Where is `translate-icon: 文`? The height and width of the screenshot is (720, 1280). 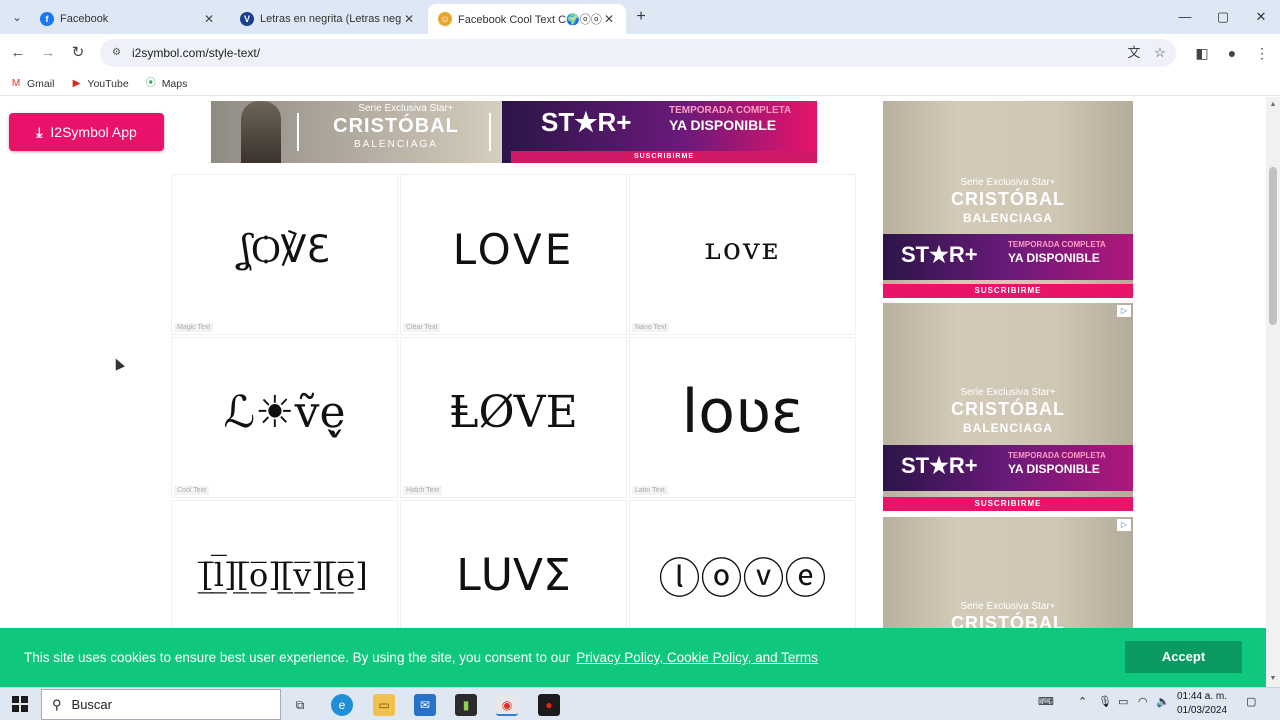 translate-icon: 文 is located at coordinates (1134, 53).